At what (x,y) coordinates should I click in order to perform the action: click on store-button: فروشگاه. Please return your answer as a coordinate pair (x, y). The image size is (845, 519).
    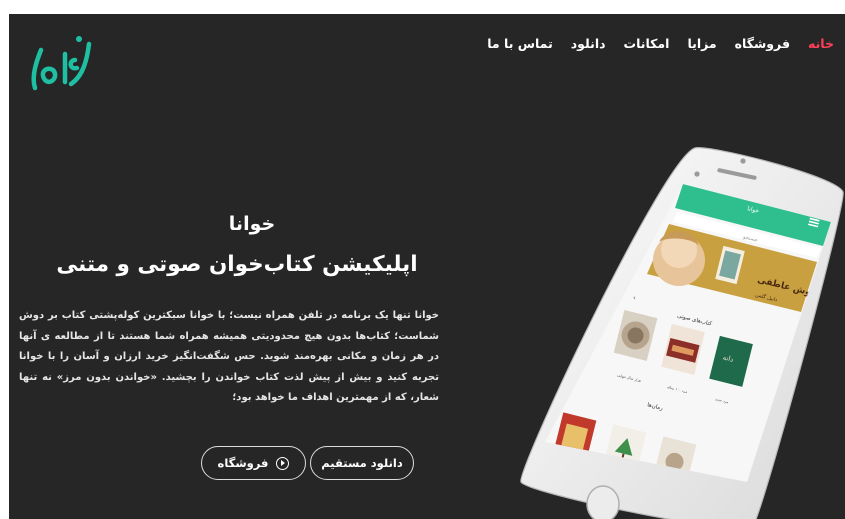
    Looking at the image, I should click on (253, 463).